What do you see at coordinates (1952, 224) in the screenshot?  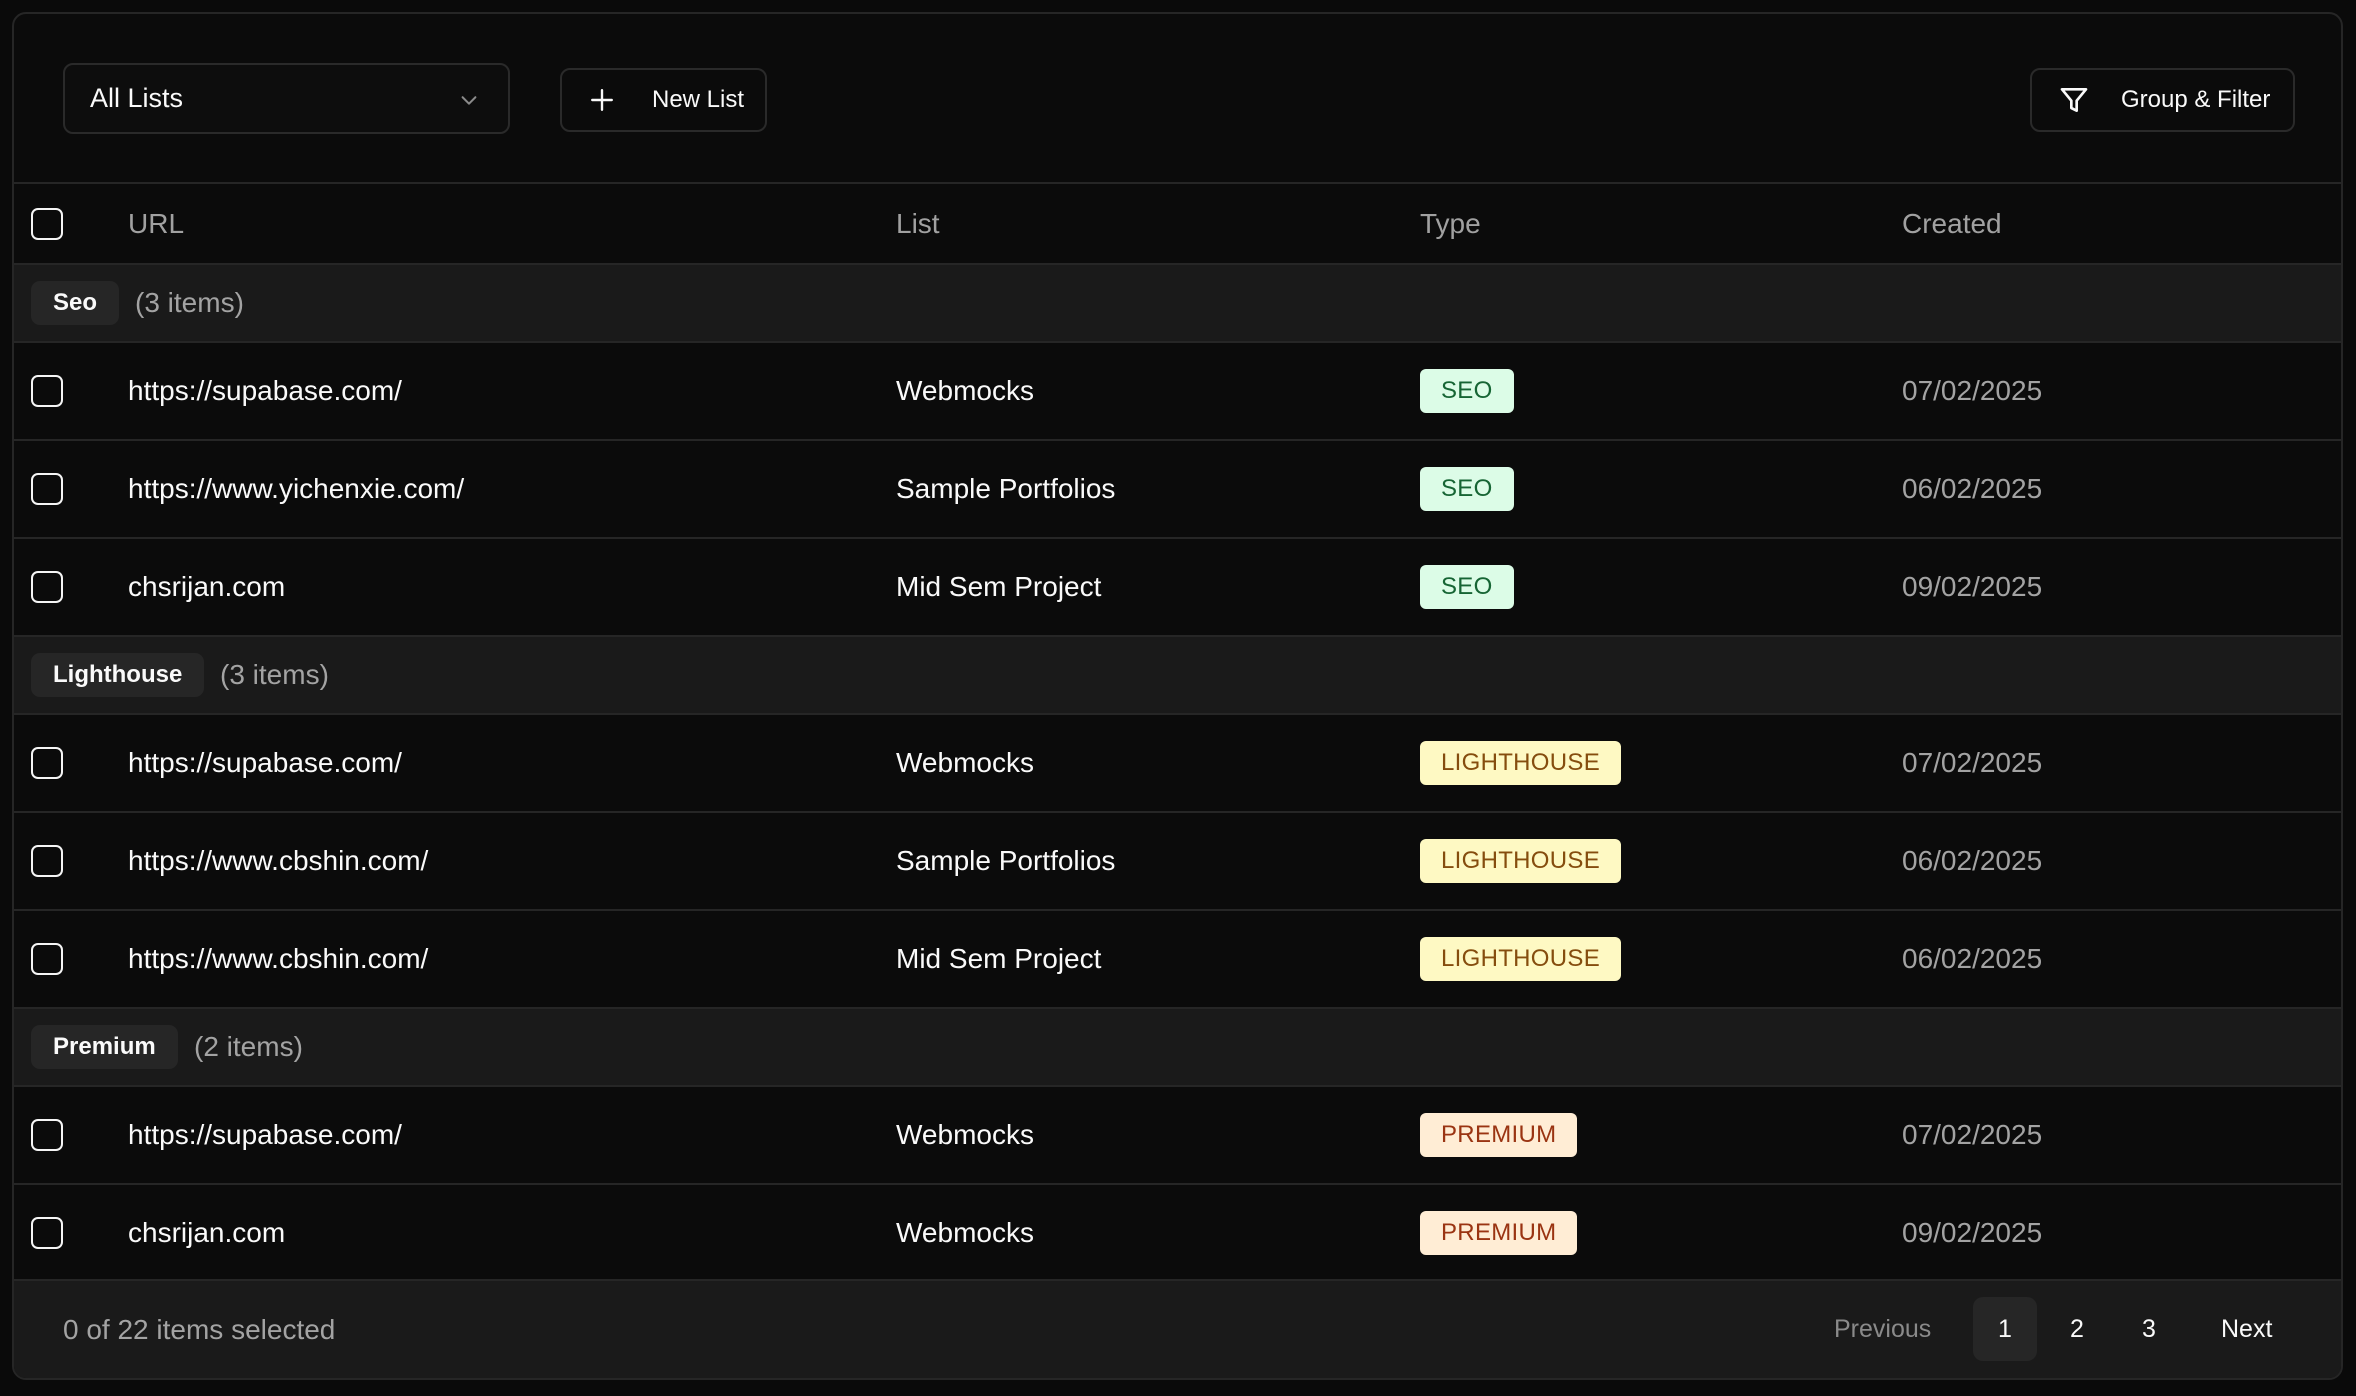 I see `column-header-created: Created` at bounding box center [1952, 224].